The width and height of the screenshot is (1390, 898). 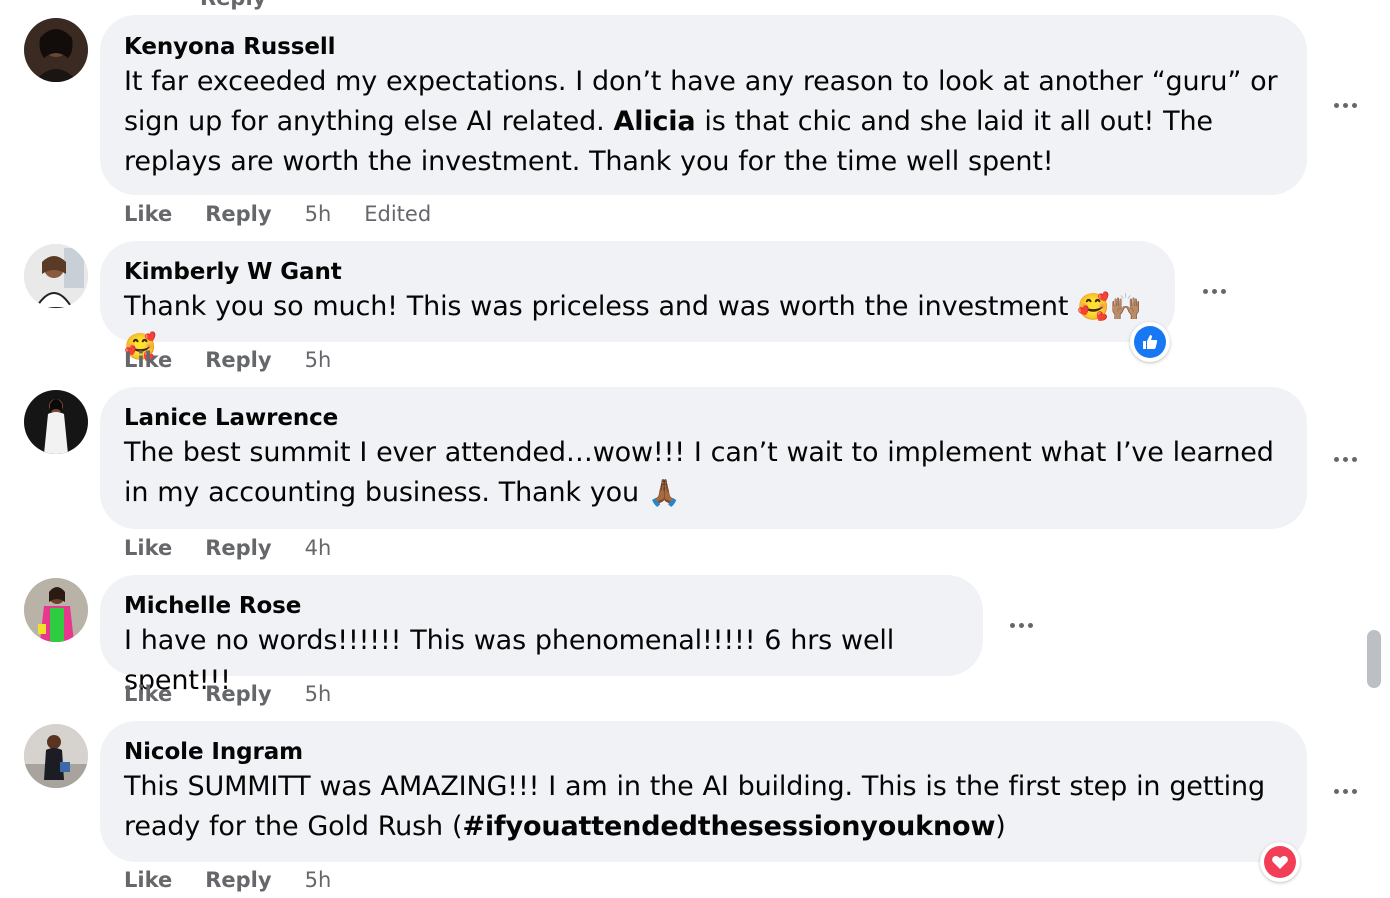 What do you see at coordinates (1374, 659) in the screenshot?
I see `scrollbar-thumb` at bounding box center [1374, 659].